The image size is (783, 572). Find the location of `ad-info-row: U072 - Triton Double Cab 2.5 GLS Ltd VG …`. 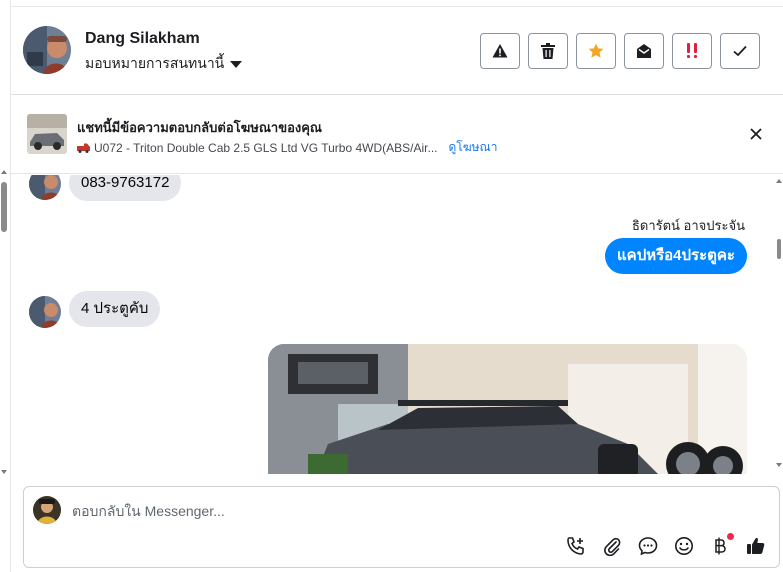

ad-info-row: U072 - Triton Double Cab 2.5 GLS Ltd VG … is located at coordinates (287, 147).